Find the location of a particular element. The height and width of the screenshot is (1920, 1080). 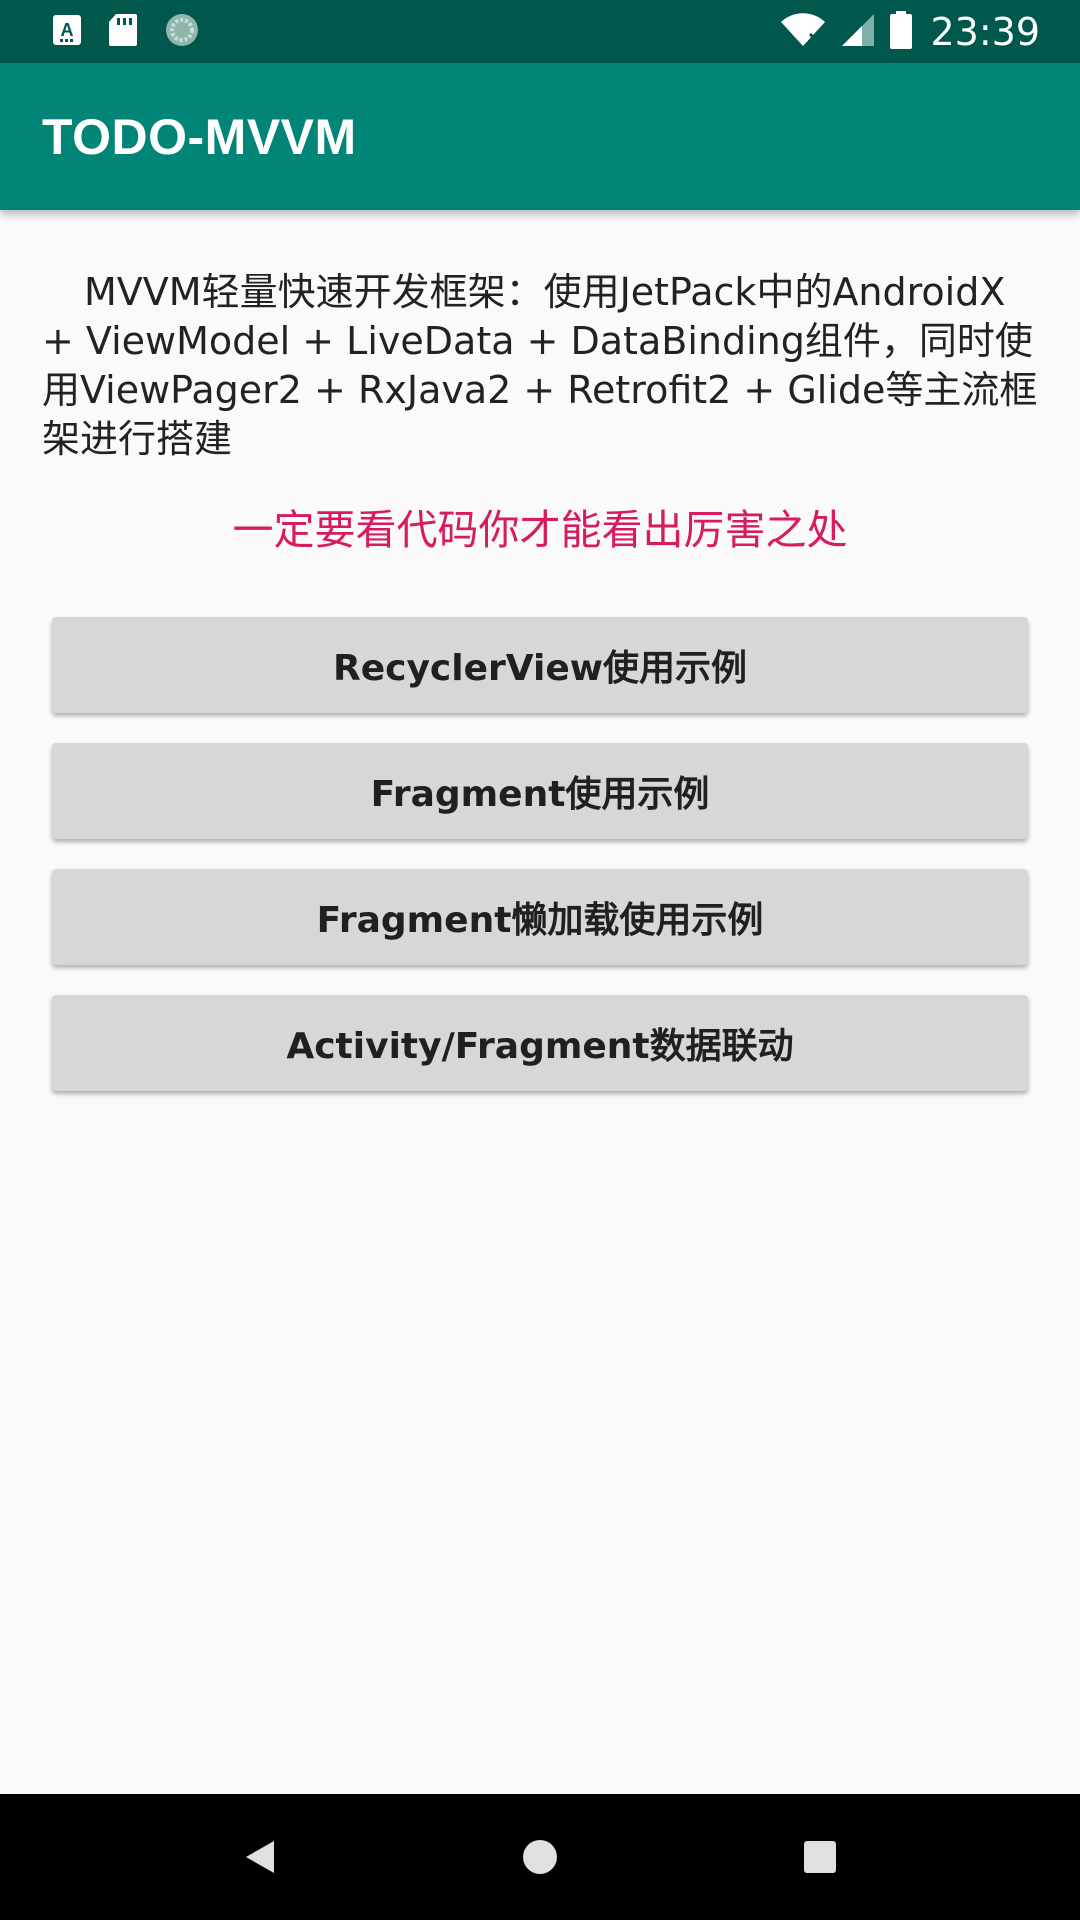

fragment-example-button: Fragment使用示例 is located at coordinates (540, 791).